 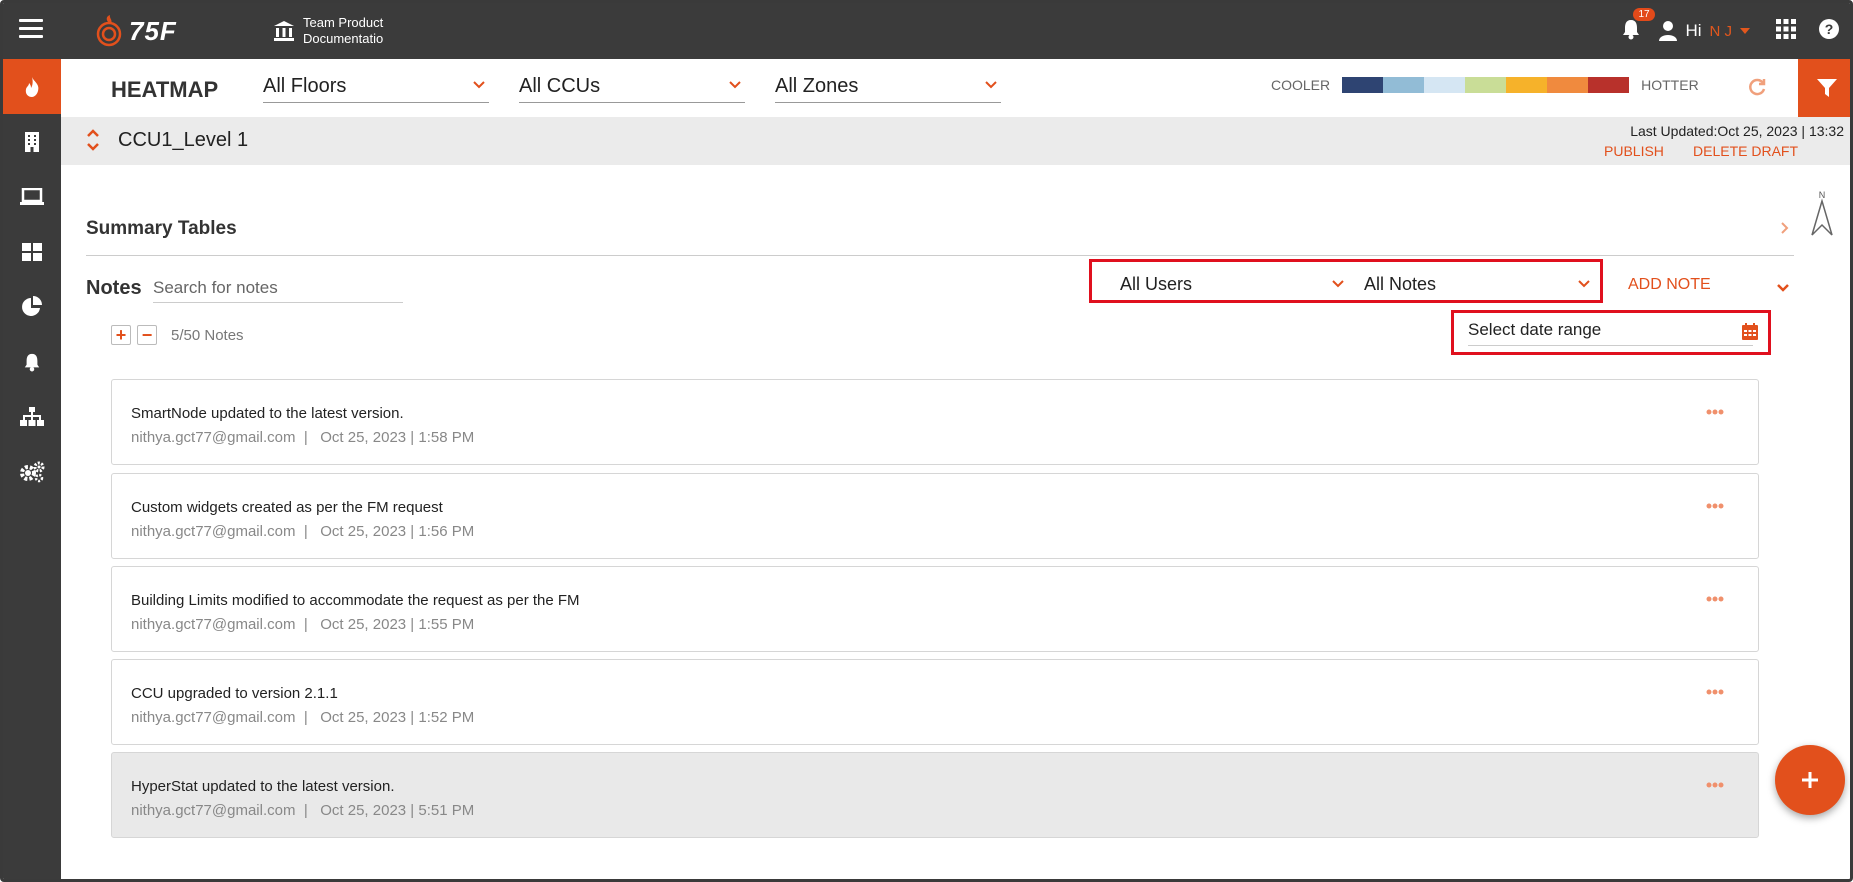 What do you see at coordinates (328, 31) in the screenshot?
I see `site-selector: Team Product Documentatio` at bounding box center [328, 31].